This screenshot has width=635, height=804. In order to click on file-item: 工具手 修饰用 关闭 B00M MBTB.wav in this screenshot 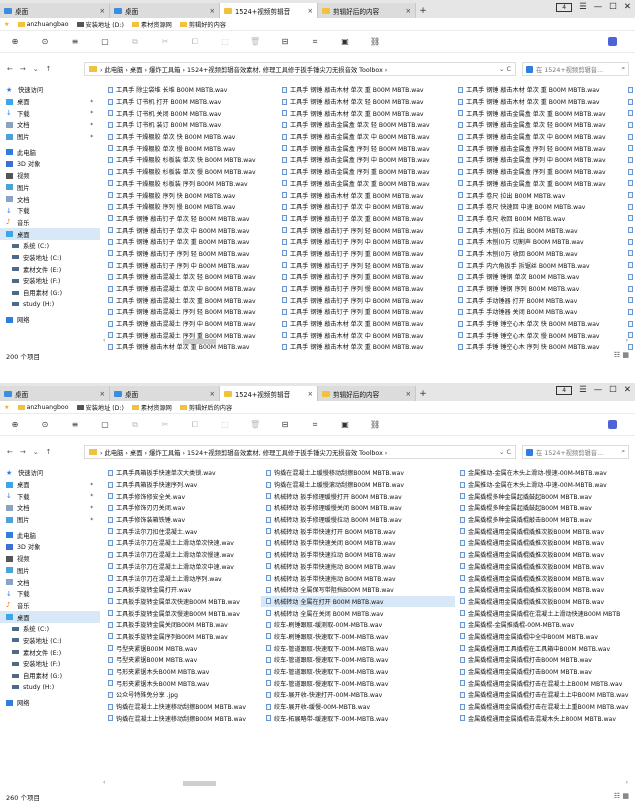, I will do `click(629, 324)`.